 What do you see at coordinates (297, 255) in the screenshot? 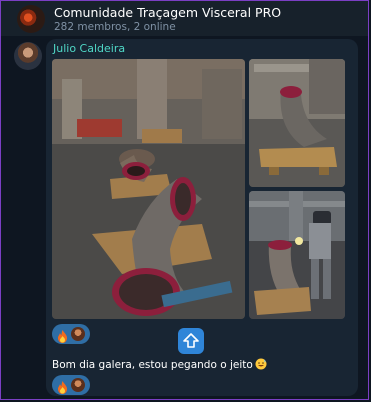
I see `photo-welder-at-pipe-elbow` at bounding box center [297, 255].